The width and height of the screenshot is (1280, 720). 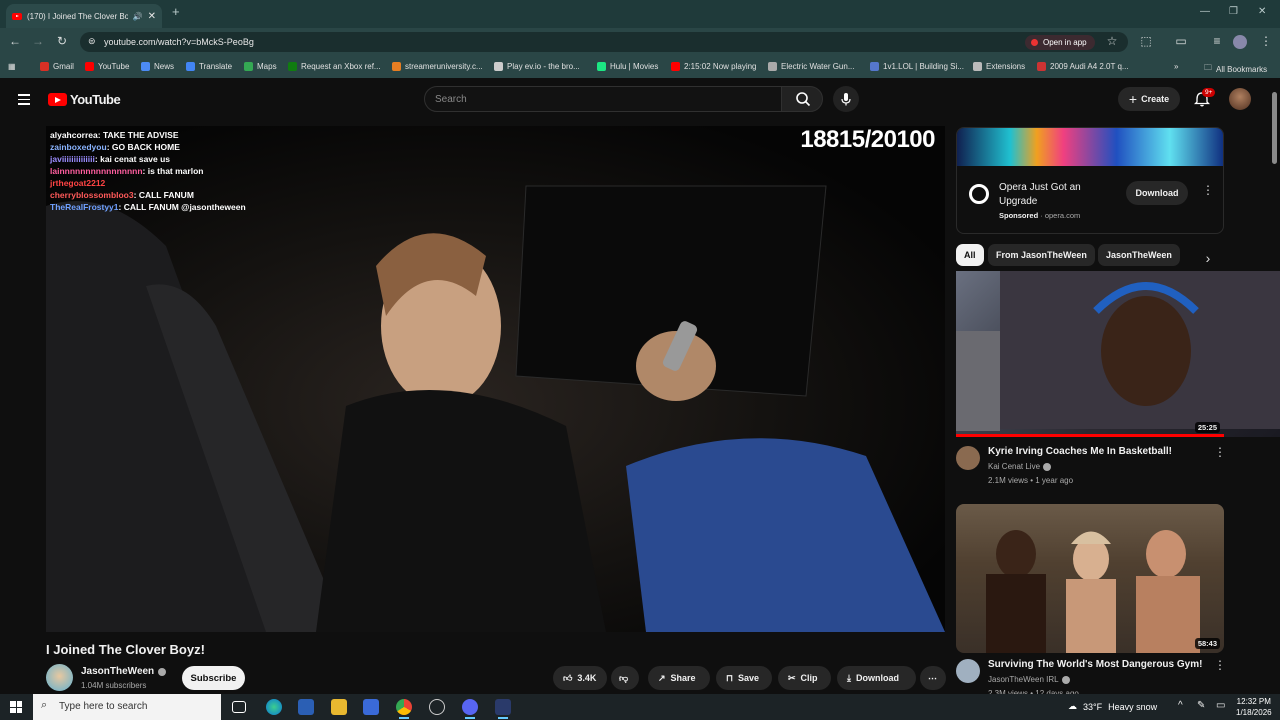 What do you see at coordinates (1220, 705) in the screenshot?
I see `network-icon: ▭` at bounding box center [1220, 705].